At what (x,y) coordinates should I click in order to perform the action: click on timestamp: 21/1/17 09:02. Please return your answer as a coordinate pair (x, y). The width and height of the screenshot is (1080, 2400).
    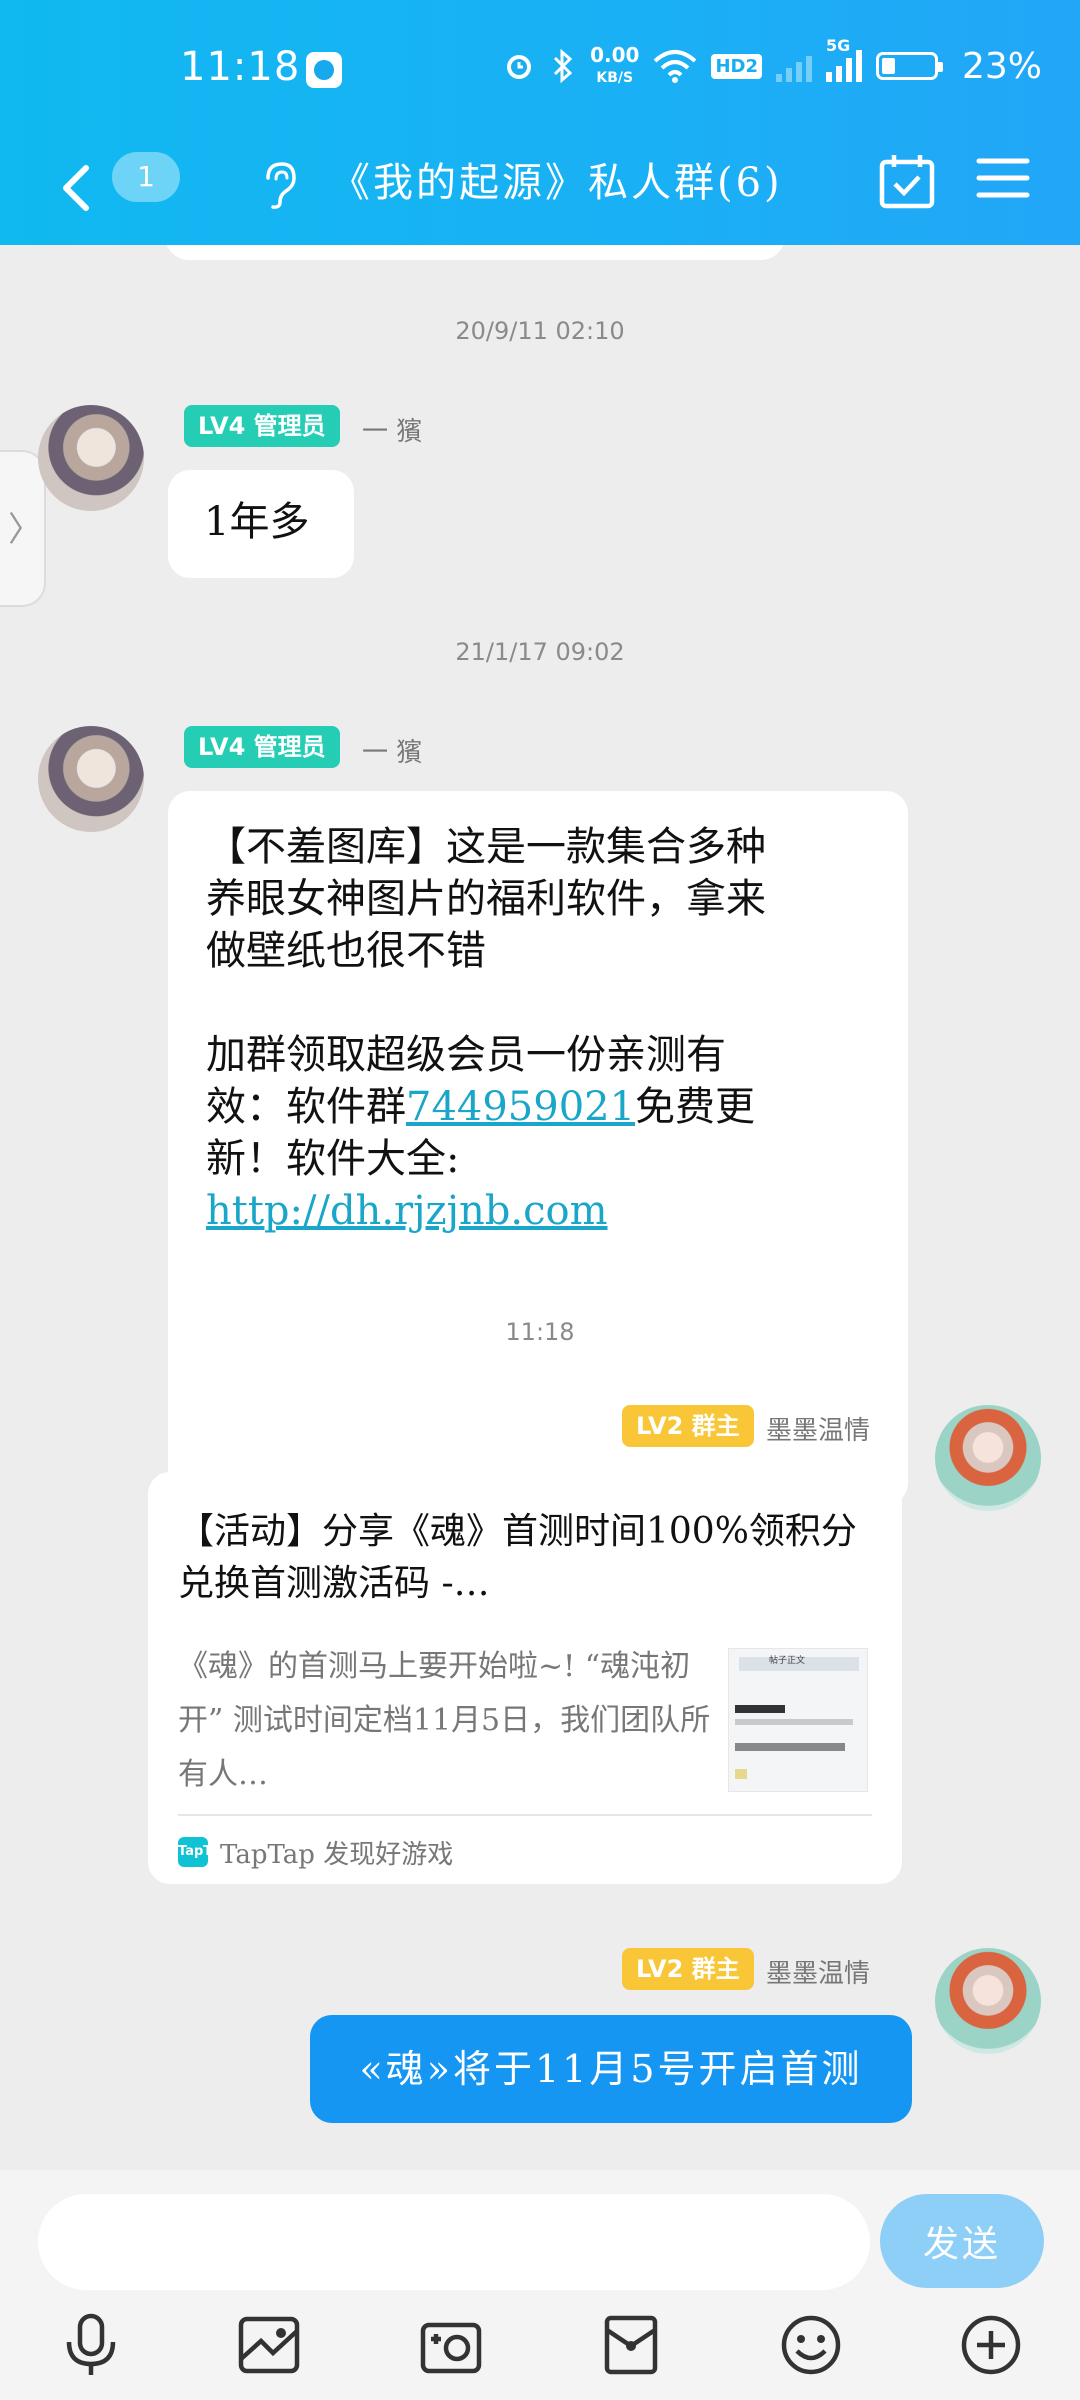
    Looking at the image, I should click on (540, 652).